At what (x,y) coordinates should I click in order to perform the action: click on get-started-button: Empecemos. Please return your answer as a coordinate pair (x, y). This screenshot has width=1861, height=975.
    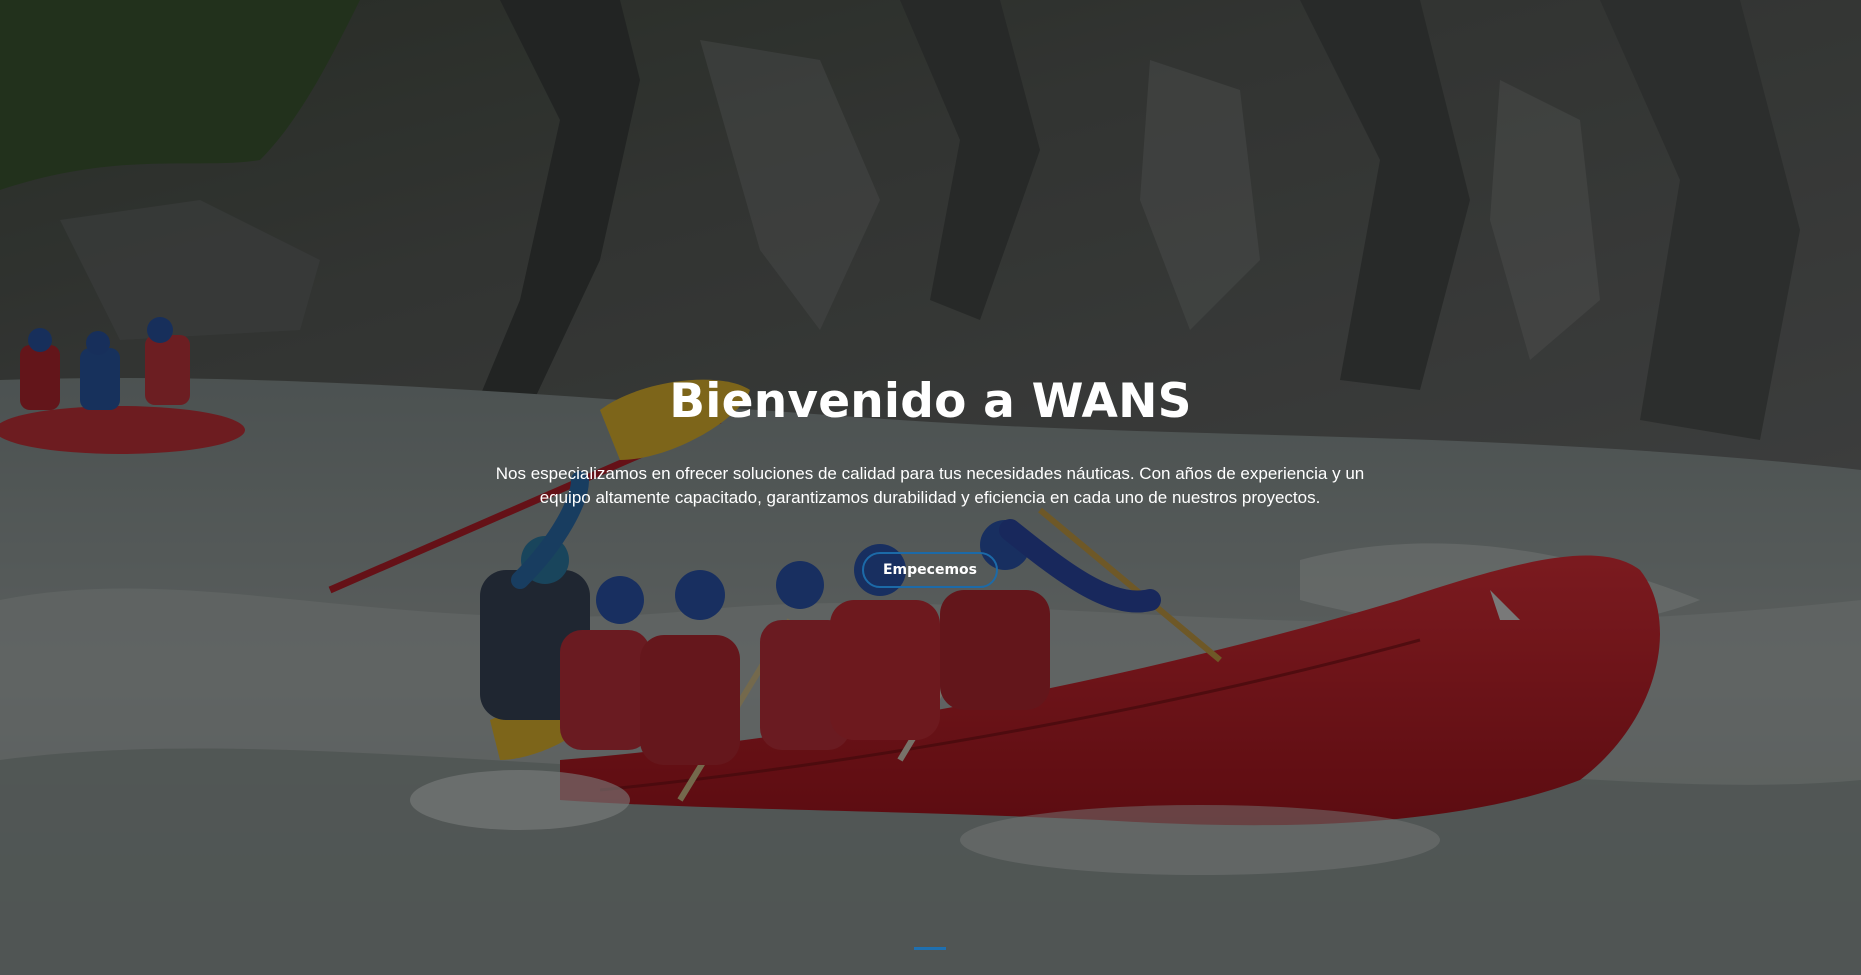
    Looking at the image, I should click on (930, 570).